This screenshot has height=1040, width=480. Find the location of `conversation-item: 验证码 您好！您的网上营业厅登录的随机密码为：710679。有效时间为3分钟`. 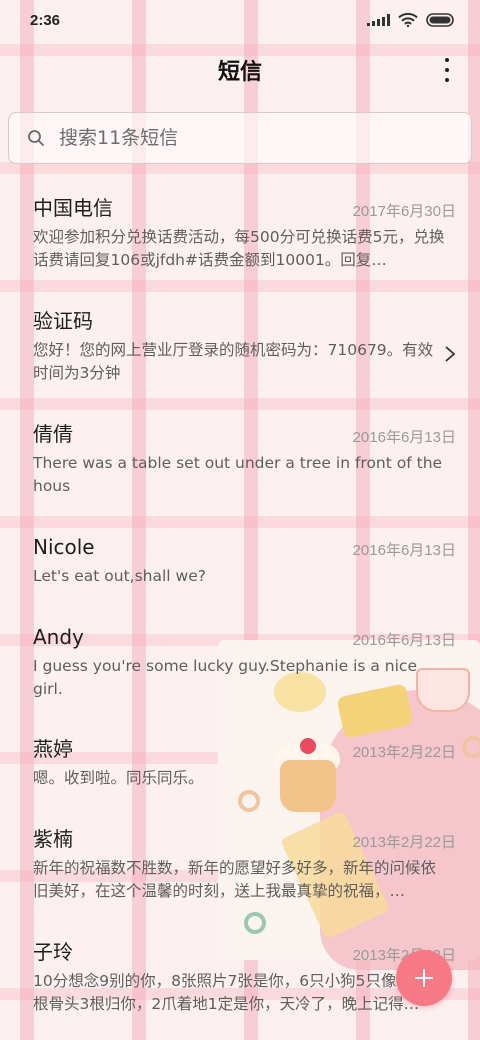

conversation-item: 验证码 您好！您的网上营业厅登录的随机密码为：710679。有效时间为3分钟 is located at coordinates (240, 346).